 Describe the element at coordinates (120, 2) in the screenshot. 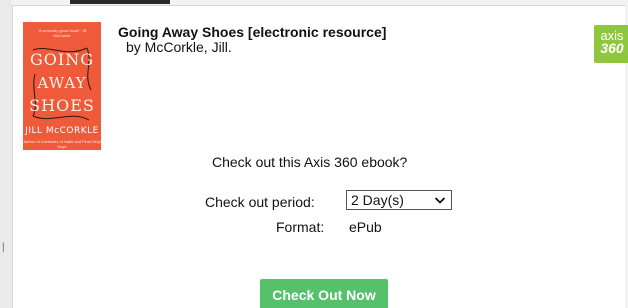

I see `background-header-strip` at that location.